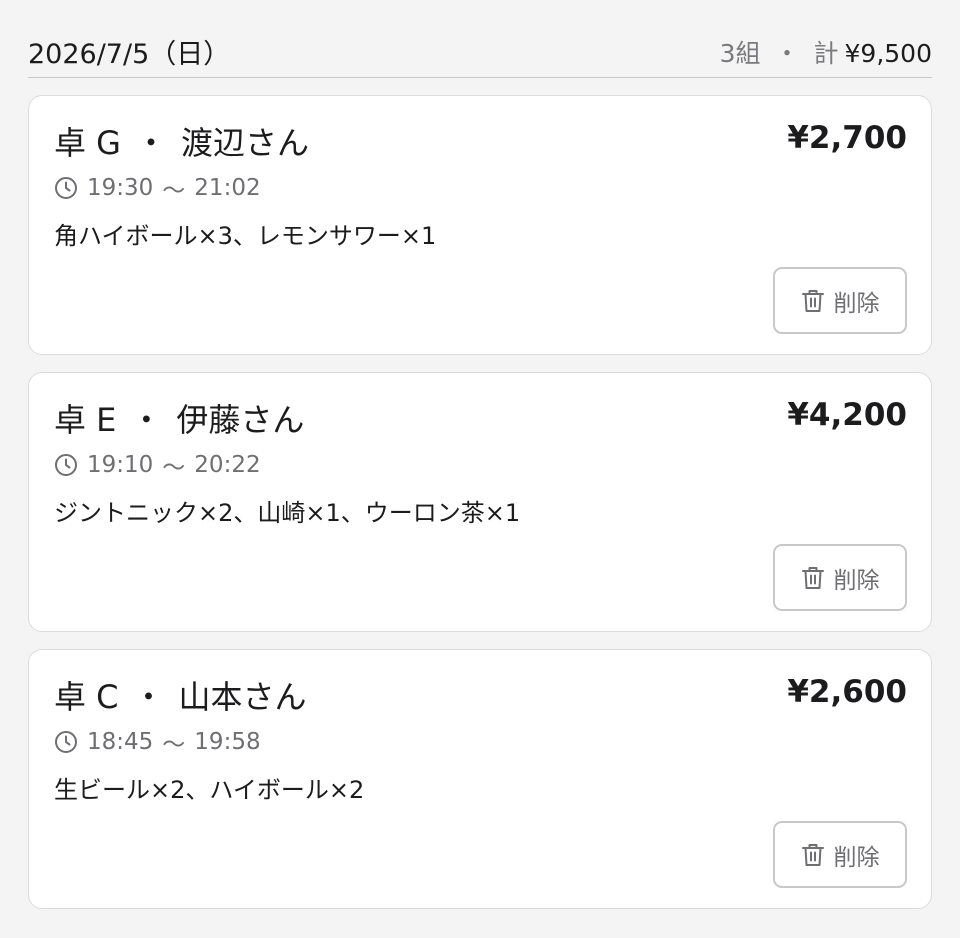 The width and height of the screenshot is (960, 938). I want to click on order-title: 卓 G ・渡辺さん, so click(181, 141).